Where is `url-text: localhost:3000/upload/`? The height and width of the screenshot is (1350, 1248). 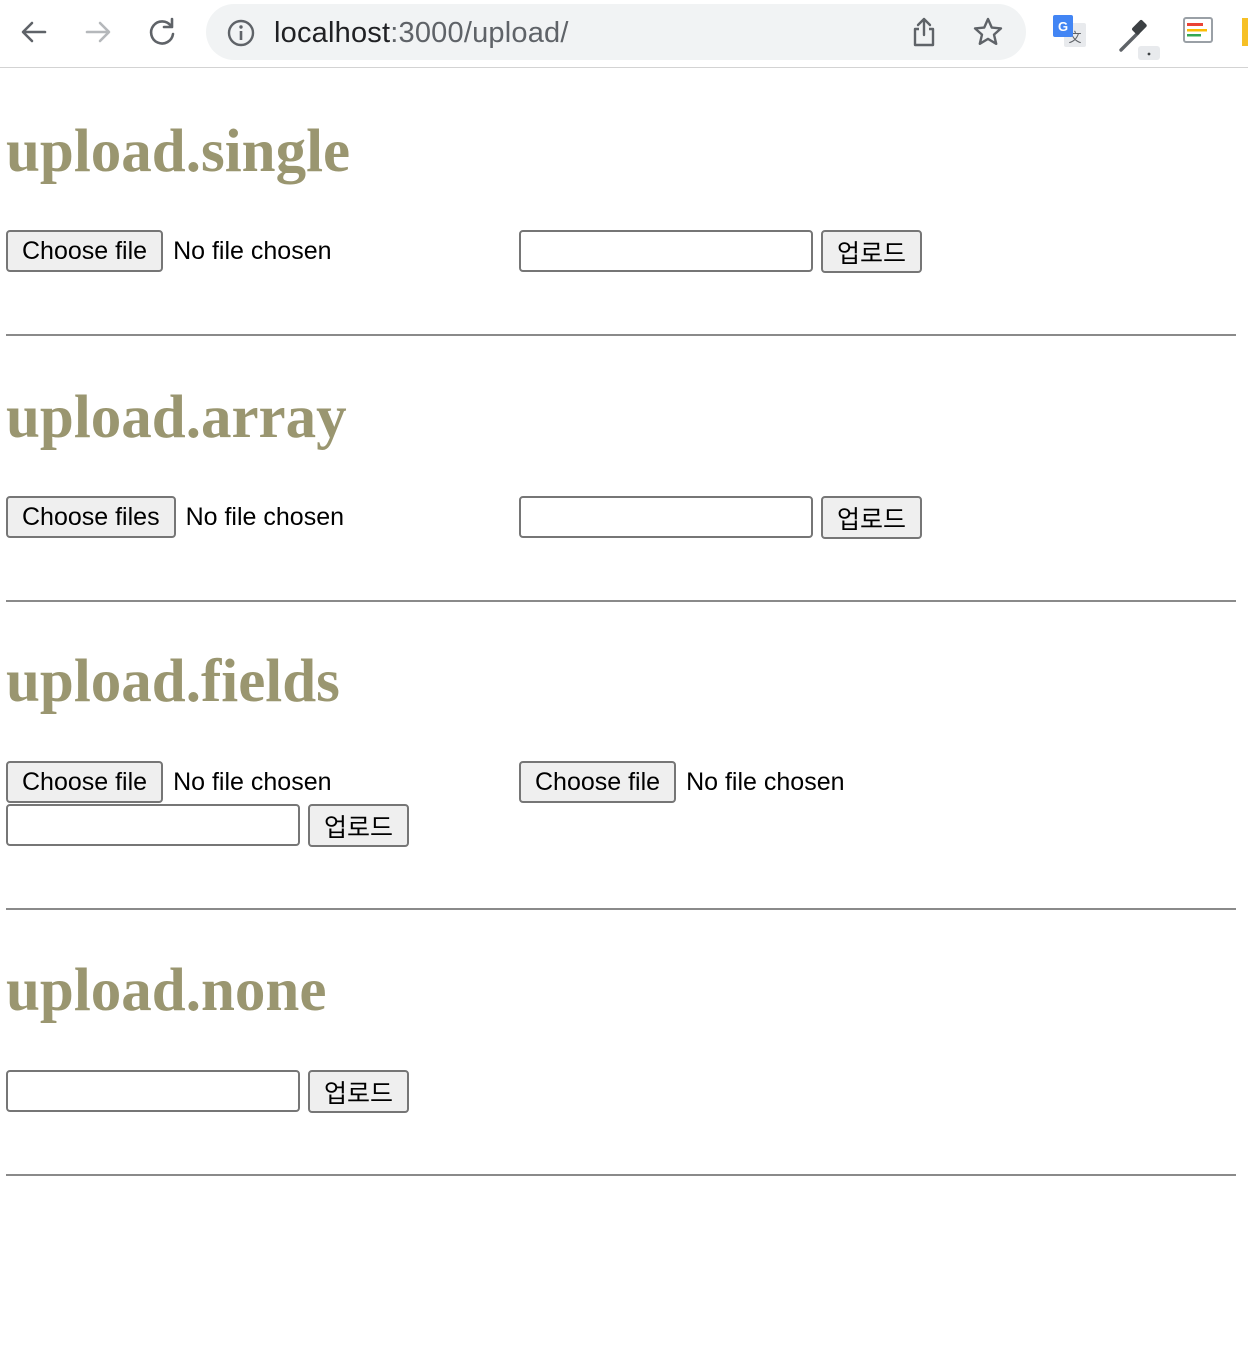
url-text: localhost:3000/upload/ is located at coordinates (421, 33).